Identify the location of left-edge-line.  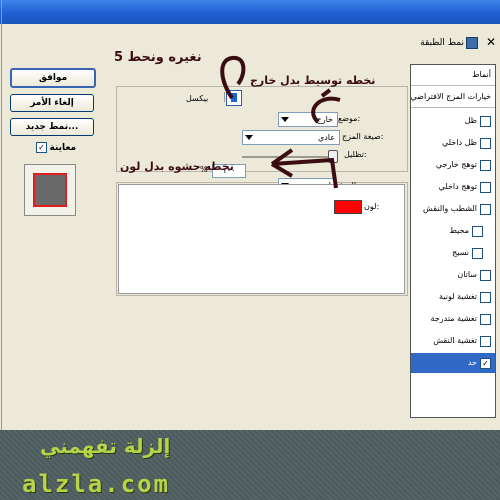
(1, 215).